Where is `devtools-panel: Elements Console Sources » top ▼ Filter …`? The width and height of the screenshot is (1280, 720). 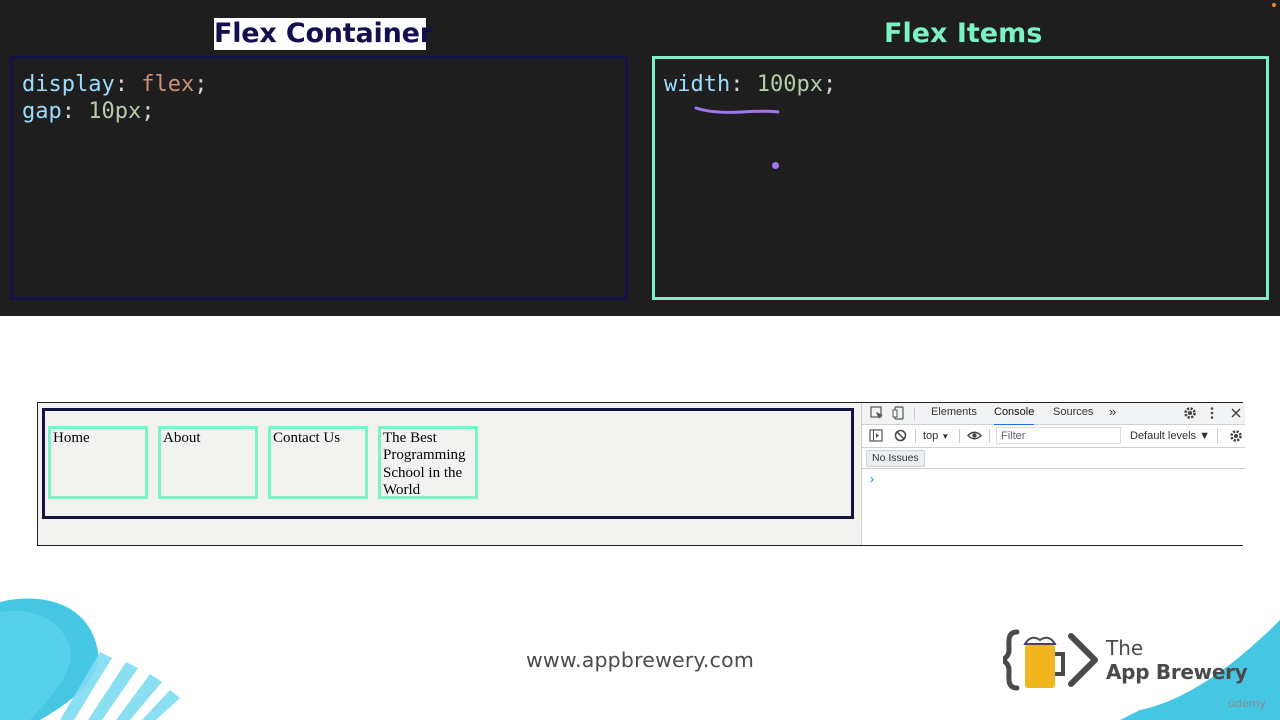 devtools-panel: Elements Console Sources » top ▼ Filter … is located at coordinates (1053, 474).